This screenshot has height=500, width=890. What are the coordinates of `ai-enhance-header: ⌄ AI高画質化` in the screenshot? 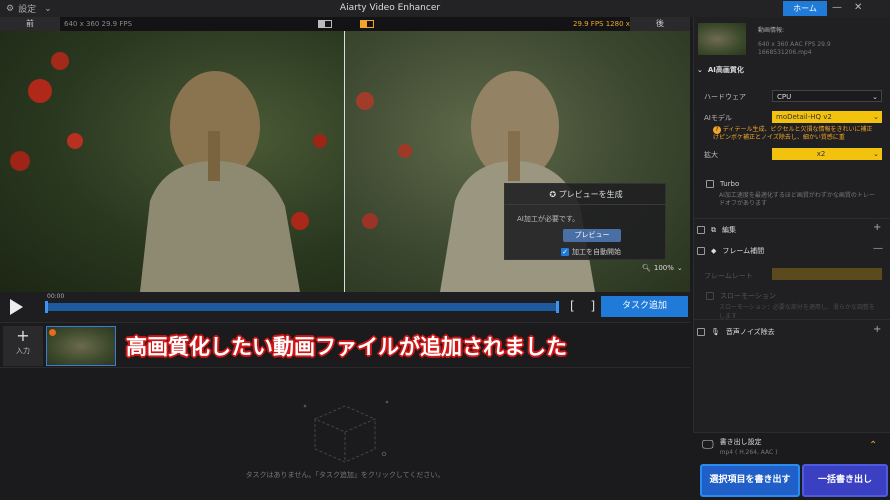 It's located at (720, 70).